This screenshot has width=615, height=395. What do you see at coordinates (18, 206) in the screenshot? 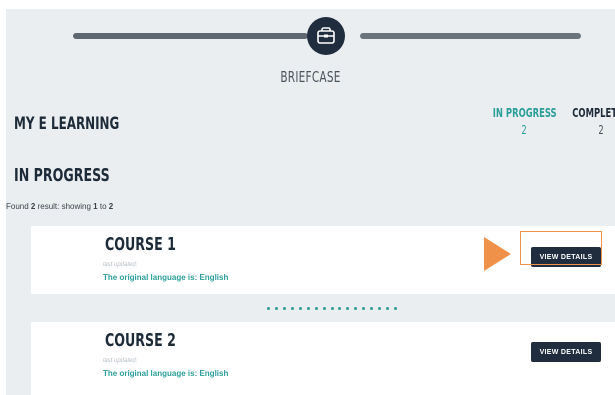
I see `results-prefix: Found` at bounding box center [18, 206].